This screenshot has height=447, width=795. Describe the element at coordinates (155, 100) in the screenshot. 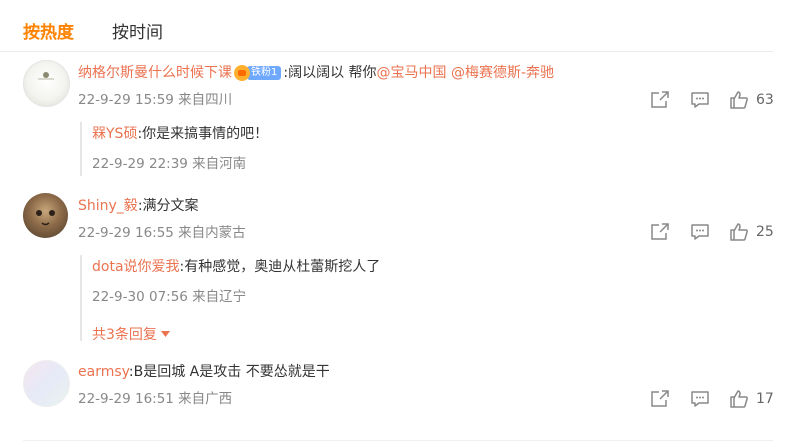

I see `comment-meta: 22-9-29 15:59 来自四川` at that location.